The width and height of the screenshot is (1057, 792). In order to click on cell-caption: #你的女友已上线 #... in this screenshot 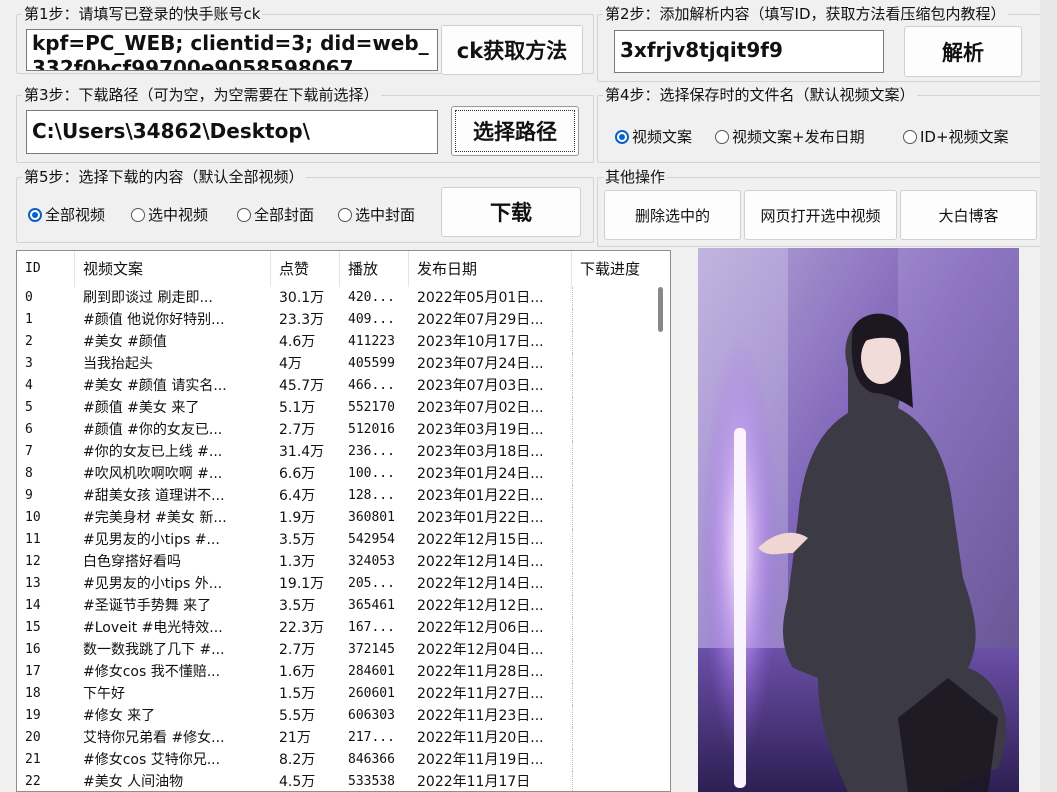, I will do `click(153, 452)`.